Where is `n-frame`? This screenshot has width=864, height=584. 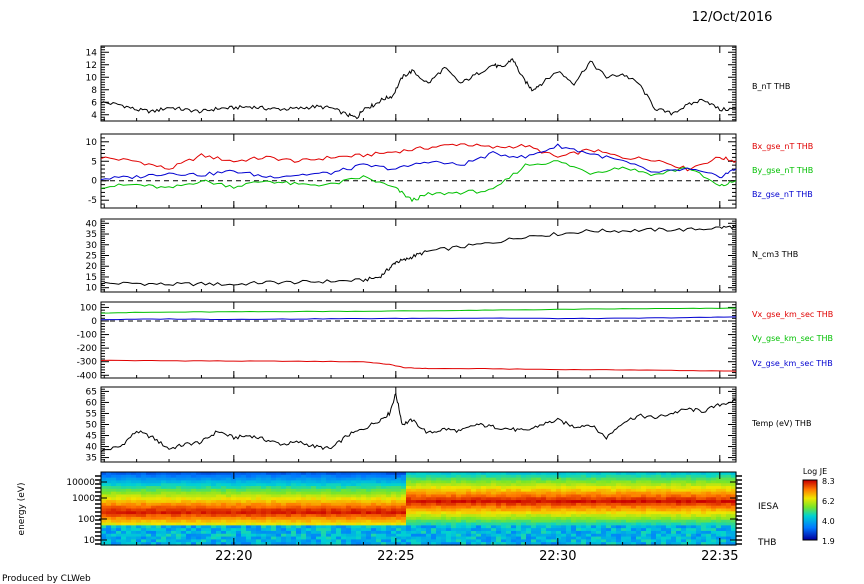 n-frame is located at coordinates (418, 255).